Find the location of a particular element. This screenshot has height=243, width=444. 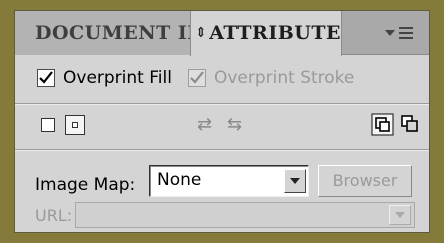

overprint-row: Overprint Fill Overprint Stroke is located at coordinates (195, 78).